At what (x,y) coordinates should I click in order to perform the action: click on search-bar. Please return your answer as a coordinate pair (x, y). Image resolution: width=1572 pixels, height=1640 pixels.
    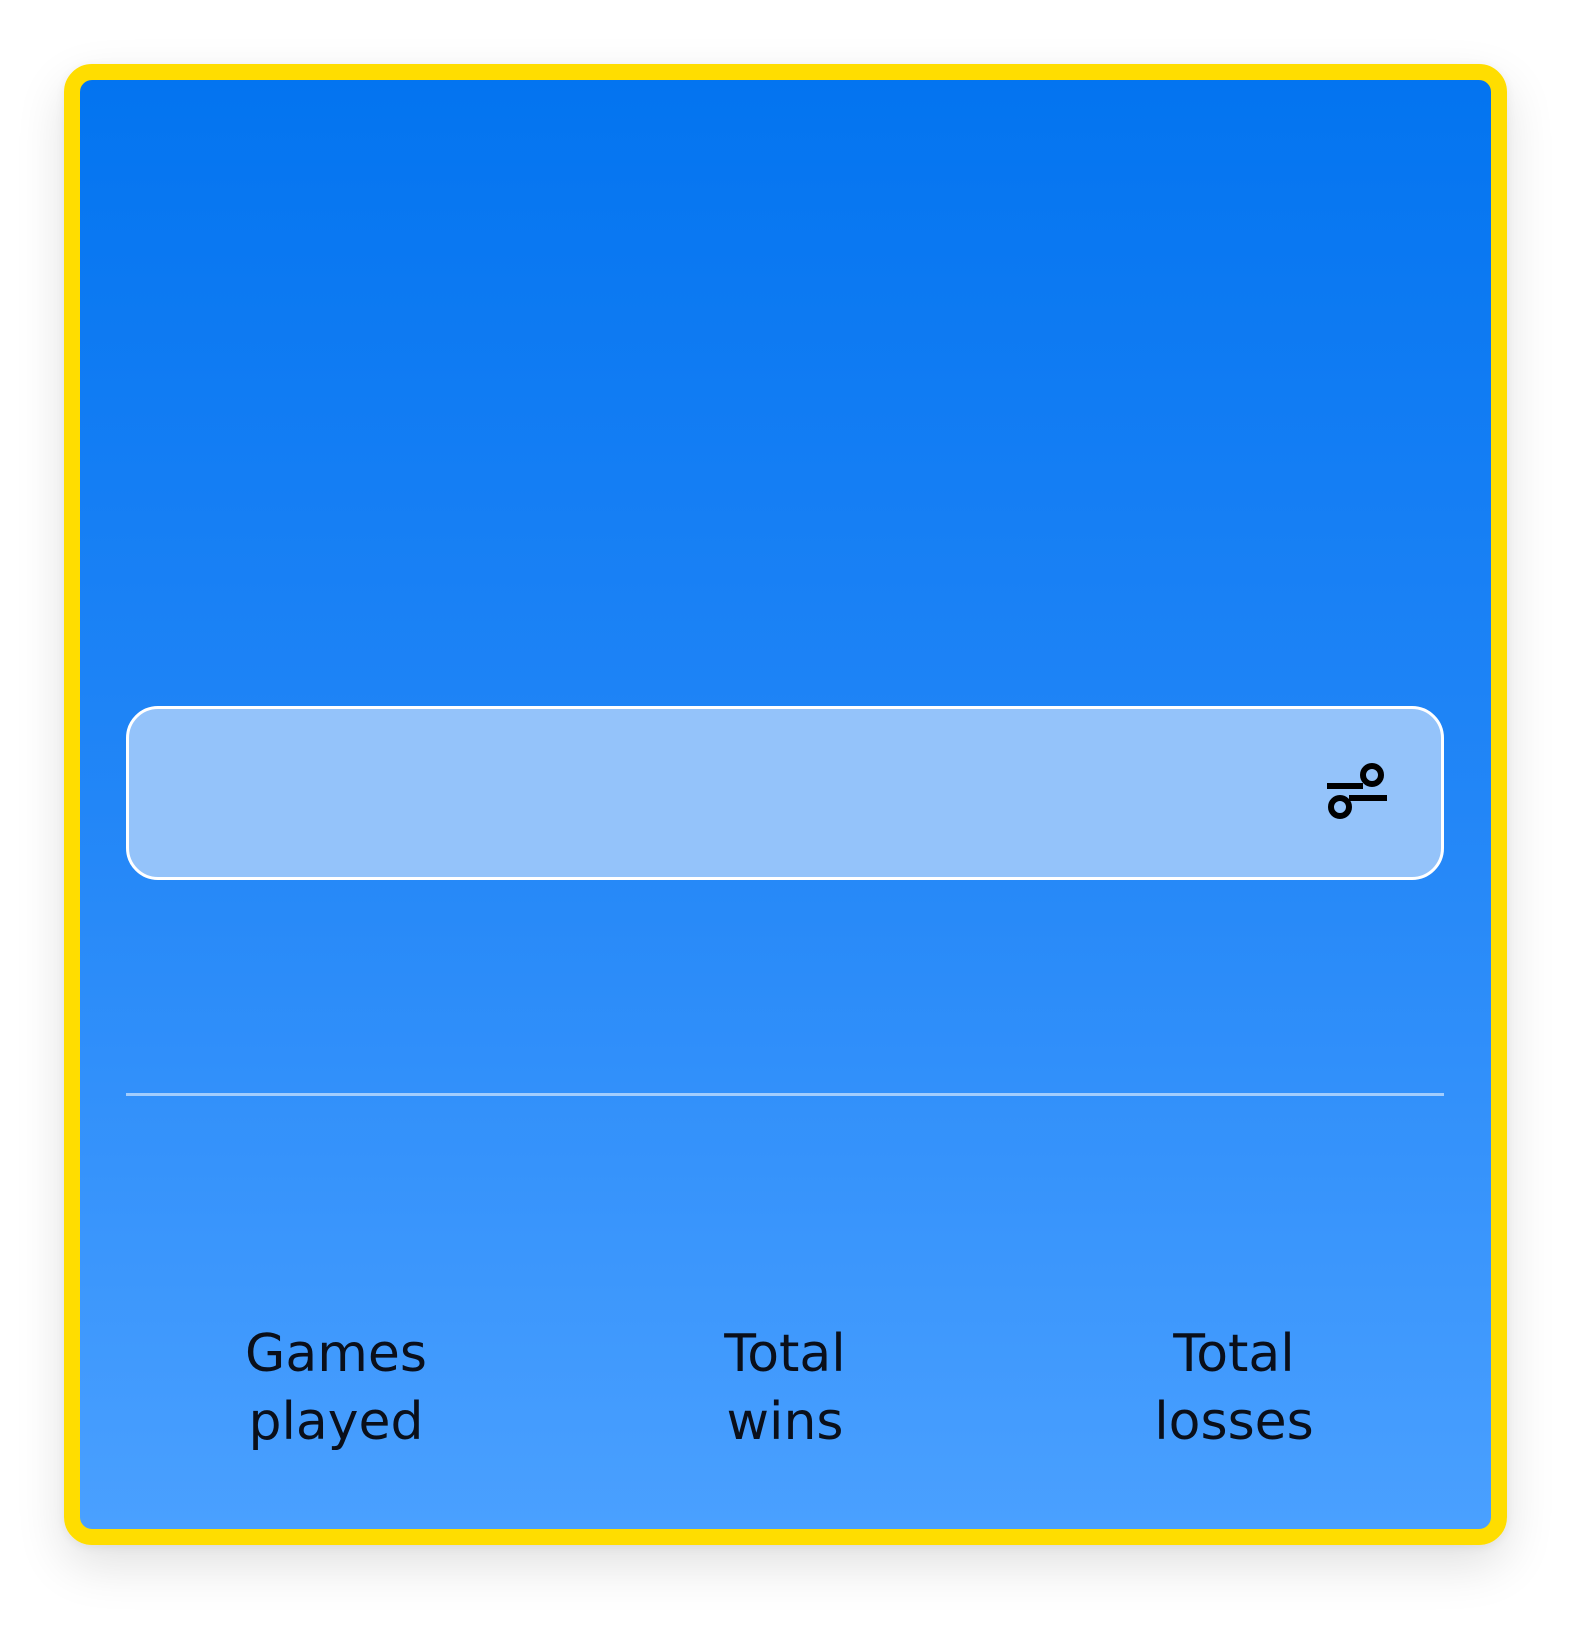
    Looking at the image, I should click on (785, 793).